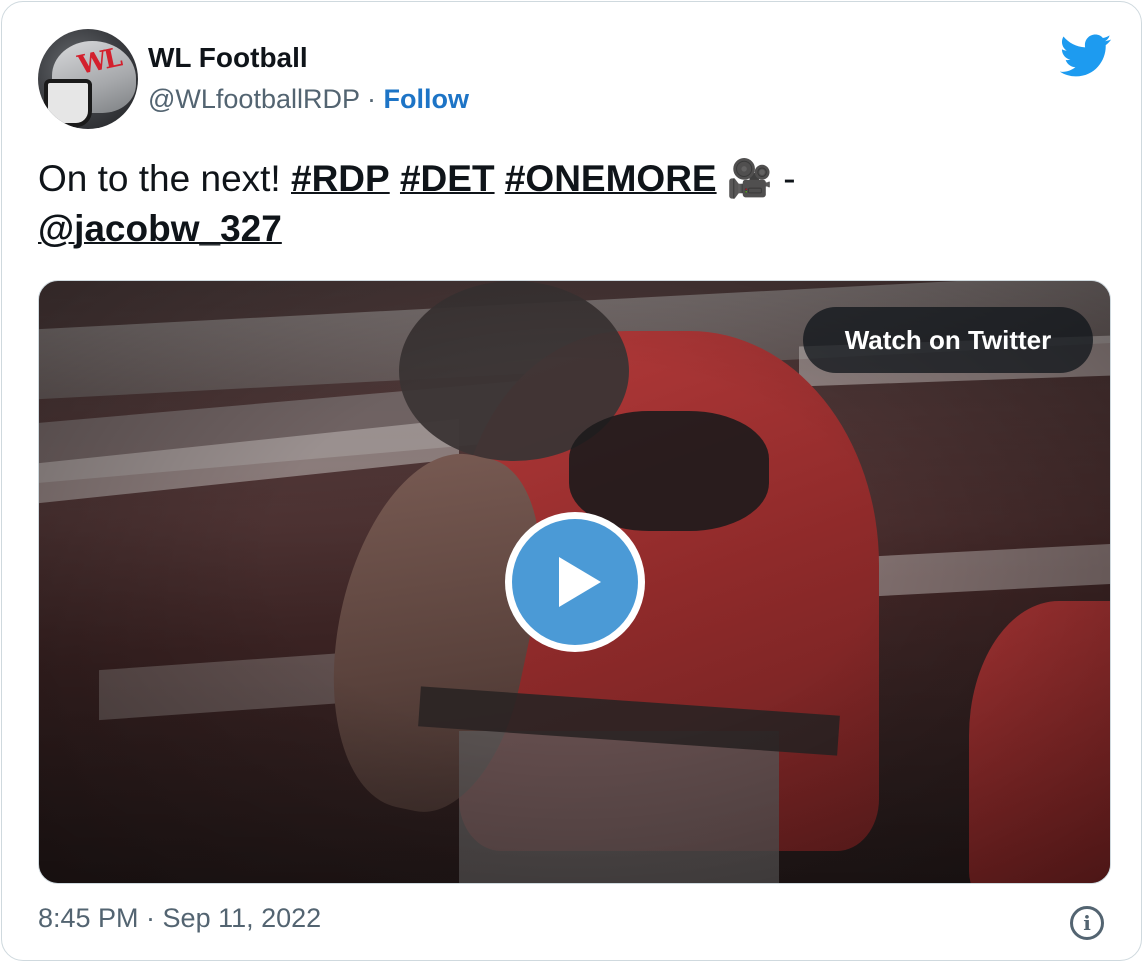 Image resolution: width=1145 pixels, height=964 pixels. I want to click on dash: -, so click(789, 178).